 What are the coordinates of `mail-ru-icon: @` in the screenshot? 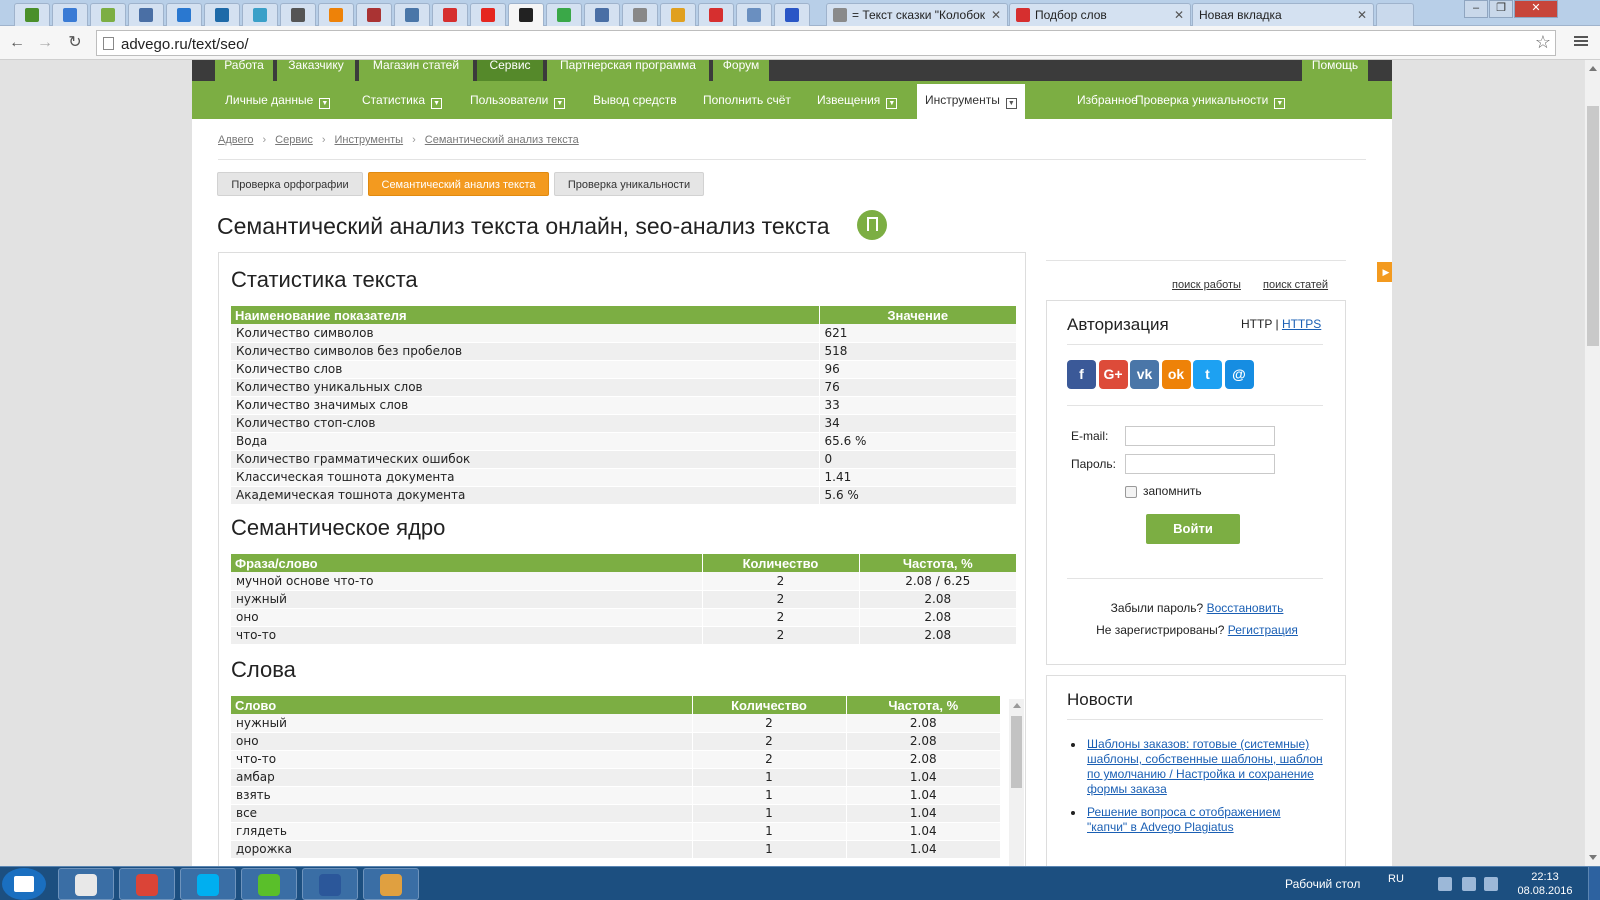 It's located at (1239, 374).